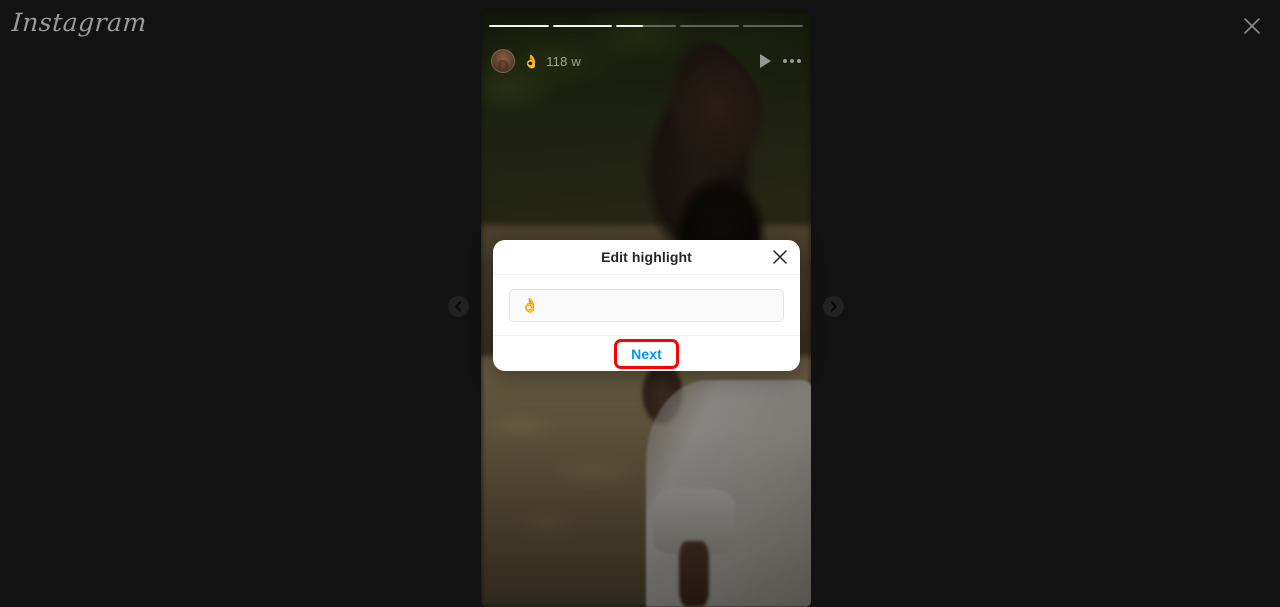 This screenshot has height=607, width=1280. Describe the element at coordinates (1252, 26) in the screenshot. I see `close-icon` at that location.